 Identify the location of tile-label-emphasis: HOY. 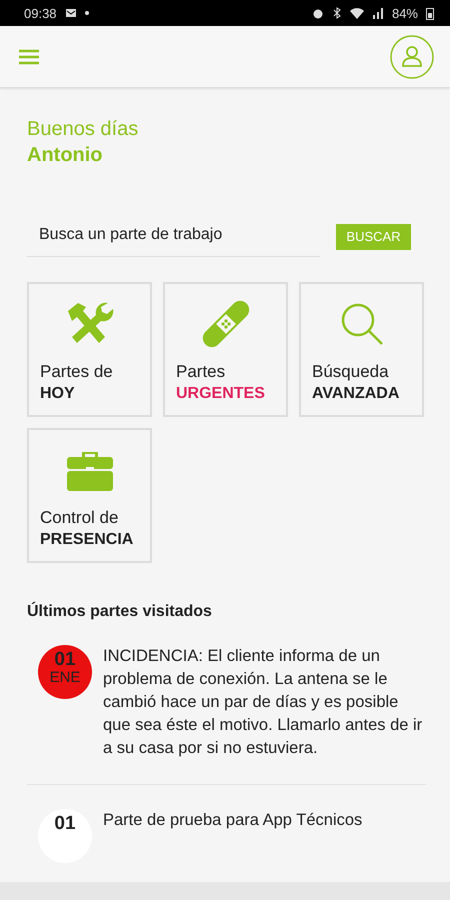
(57, 394).